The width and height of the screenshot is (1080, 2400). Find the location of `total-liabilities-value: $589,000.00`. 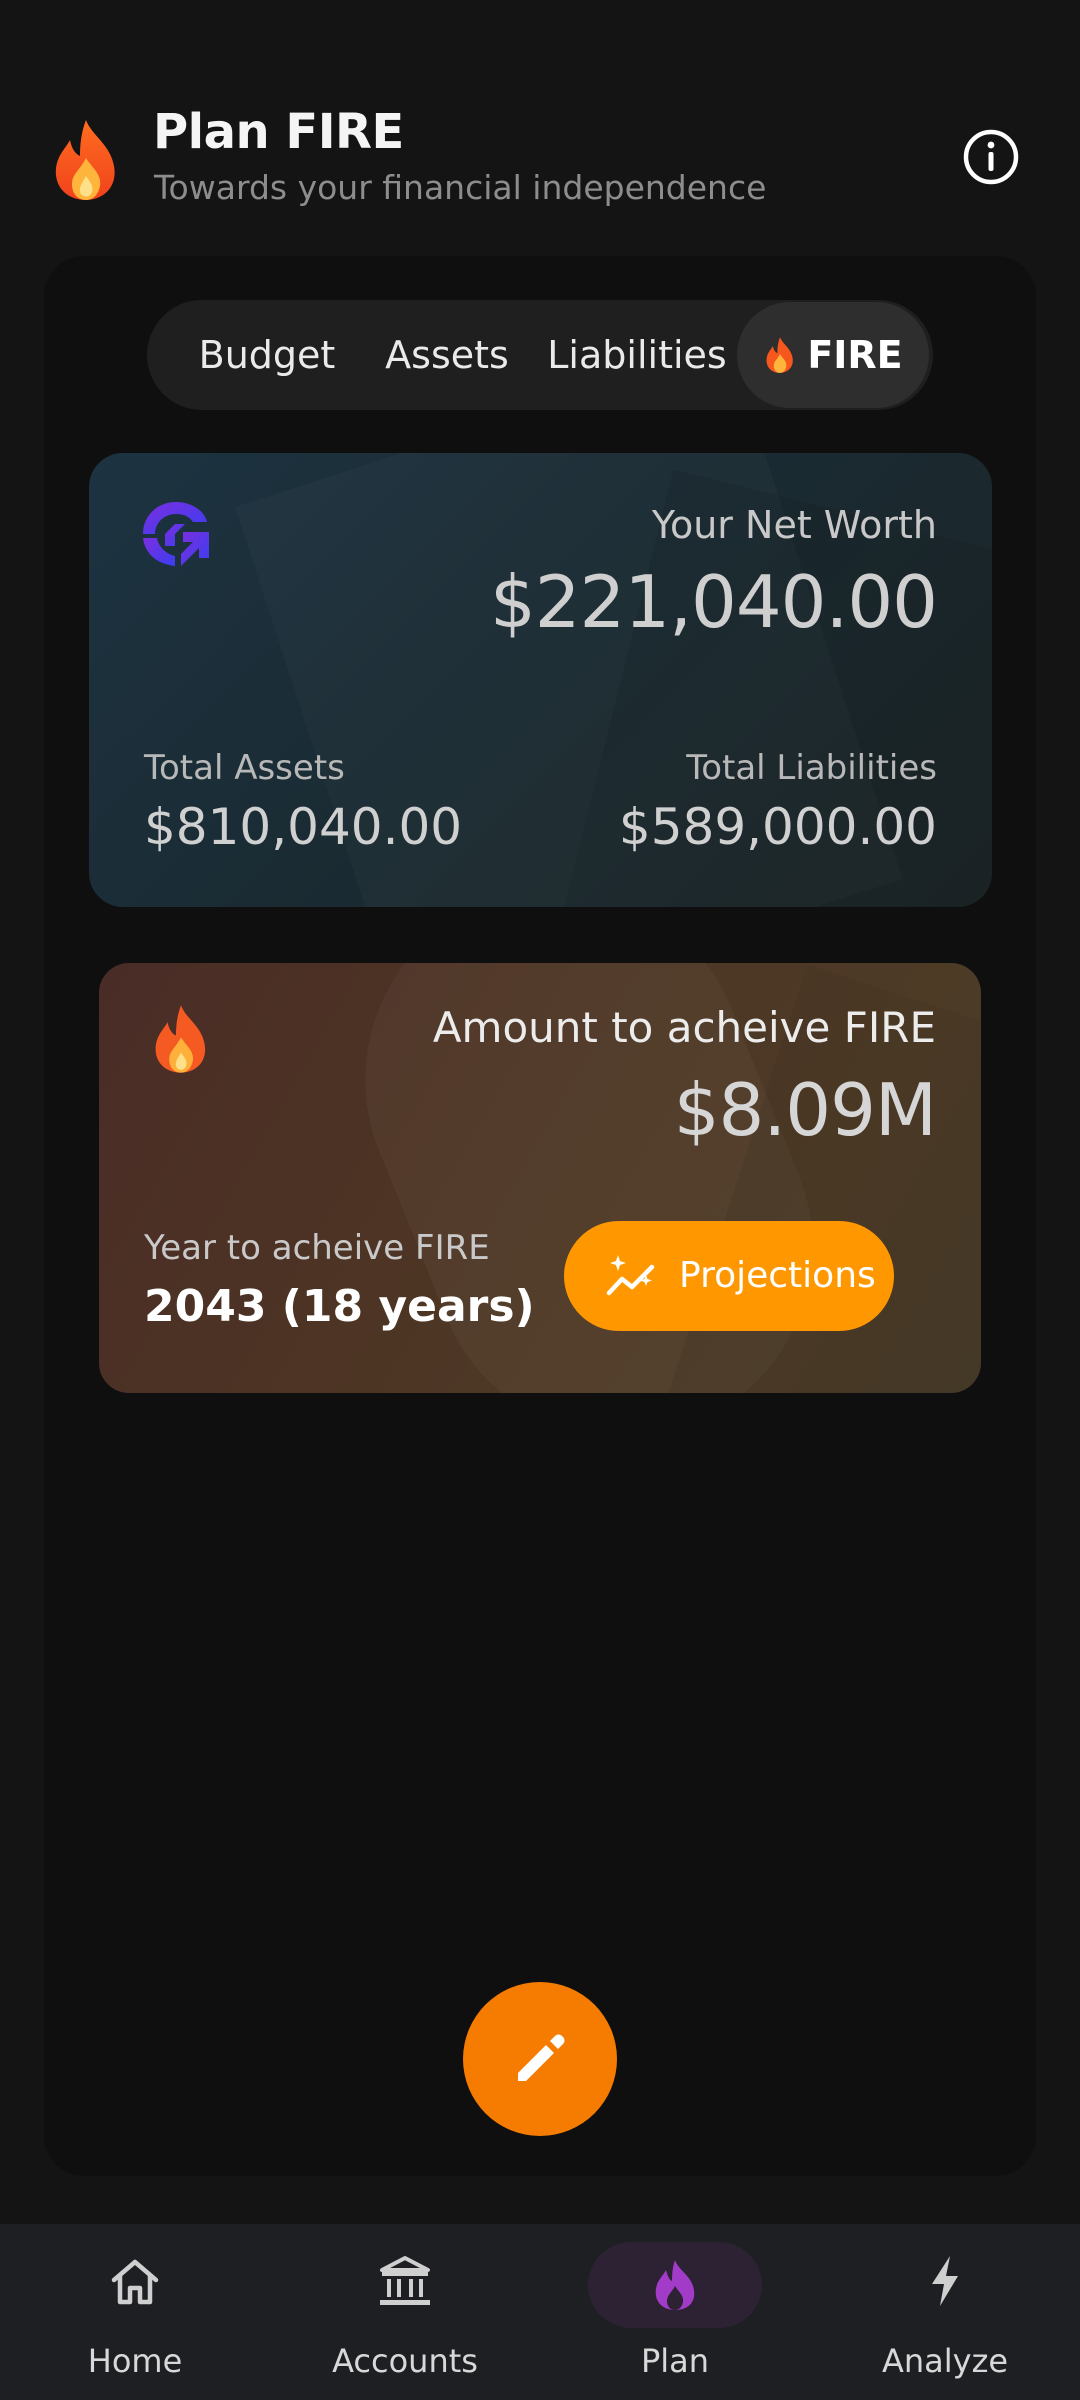

total-liabilities-value: $589,000.00 is located at coordinates (777, 827).